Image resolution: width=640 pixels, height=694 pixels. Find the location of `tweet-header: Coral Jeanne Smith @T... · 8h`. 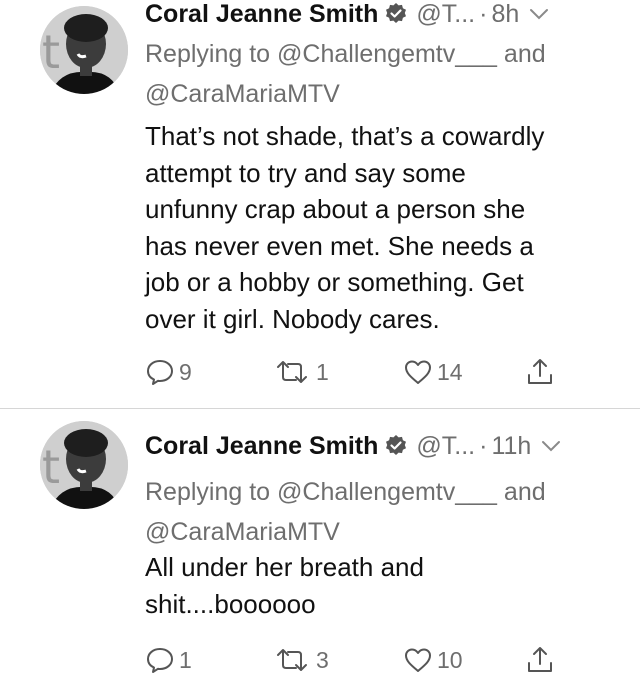

tweet-header: Coral Jeanne Smith @T... · 8h is located at coordinates (380, 15).